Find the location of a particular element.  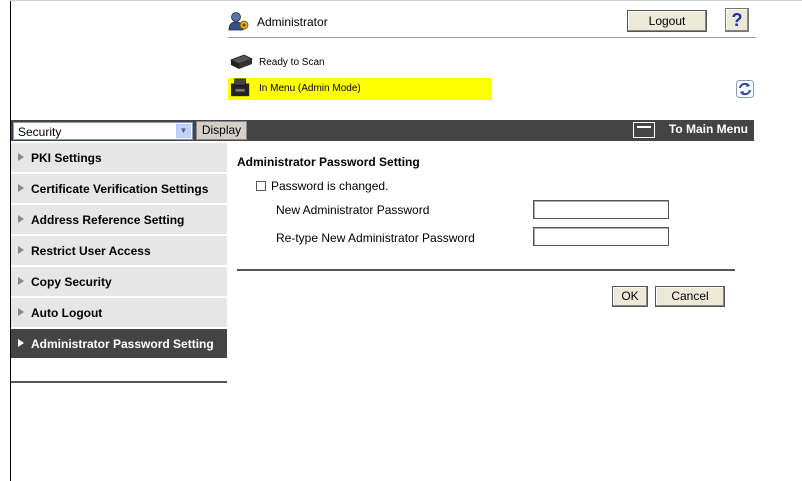

refresh-icon is located at coordinates (745, 89).